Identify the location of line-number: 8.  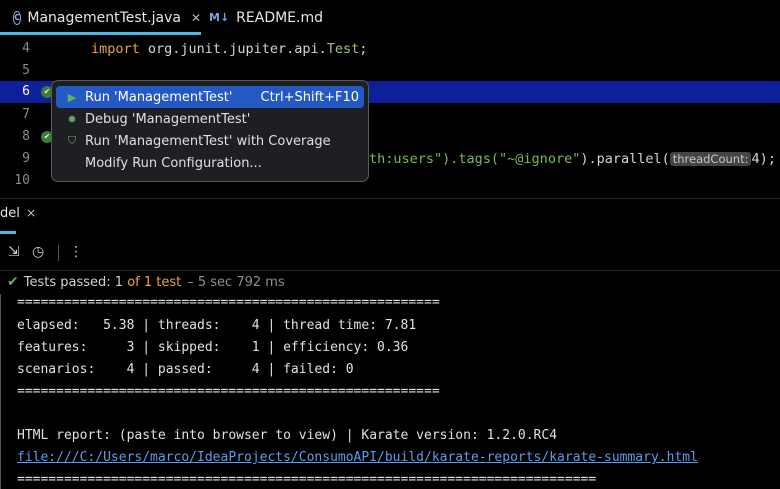
(26, 136).